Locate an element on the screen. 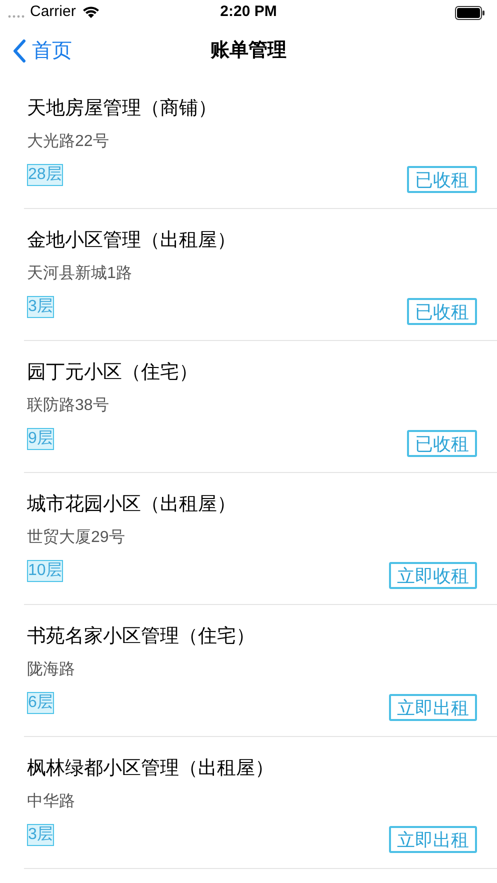 The width and height of the screenshot is (497, 883). property-address: 大光路22号 is located at coordinates (68, 142).